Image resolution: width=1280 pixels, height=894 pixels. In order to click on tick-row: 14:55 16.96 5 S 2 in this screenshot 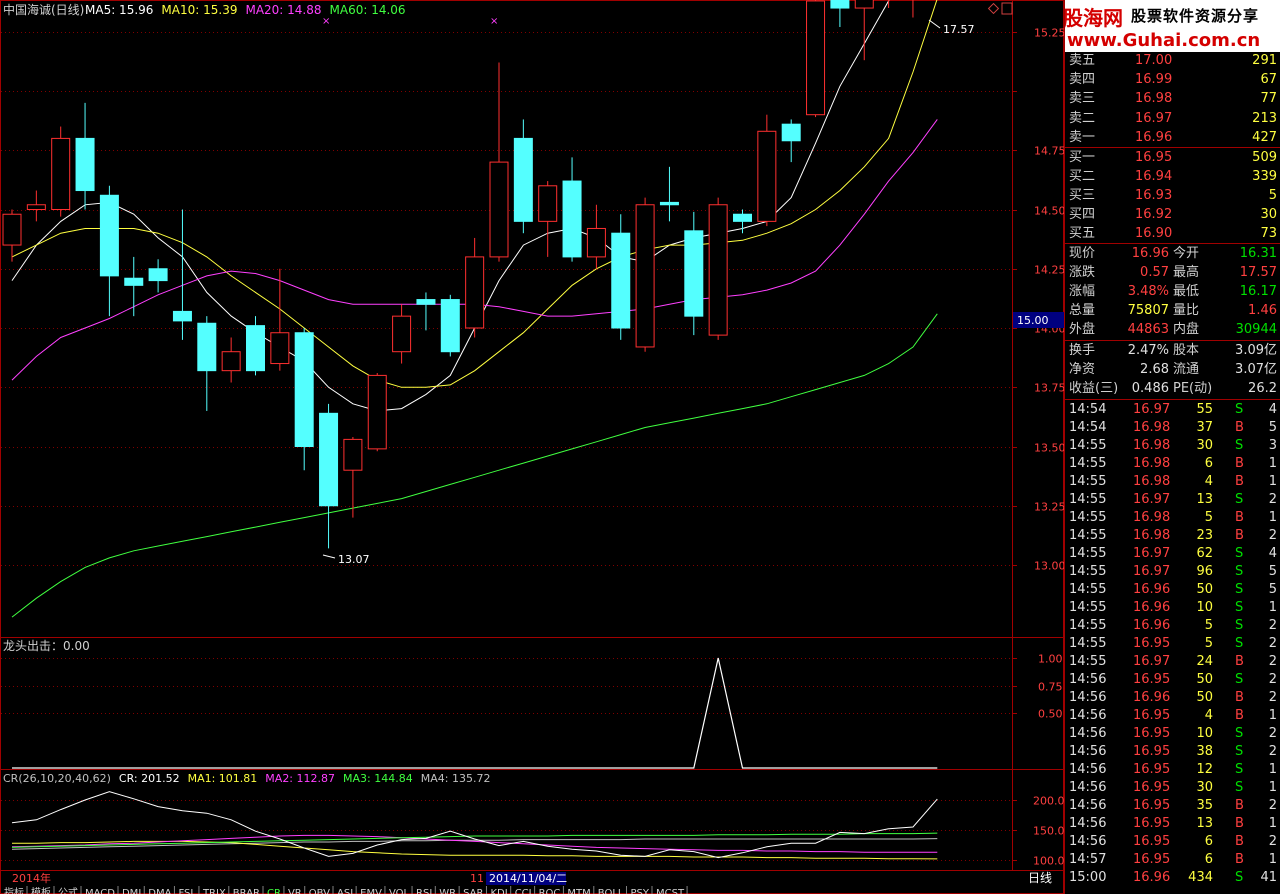, I will do `click(1172, 626)`.